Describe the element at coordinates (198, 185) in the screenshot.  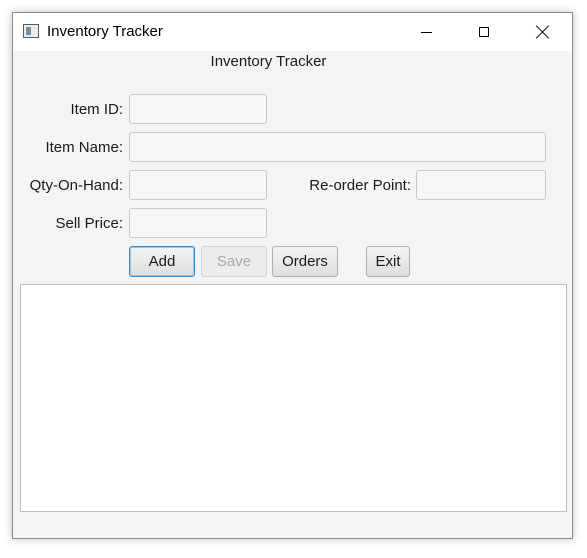
I see `qty-on-hand-input` at that location.